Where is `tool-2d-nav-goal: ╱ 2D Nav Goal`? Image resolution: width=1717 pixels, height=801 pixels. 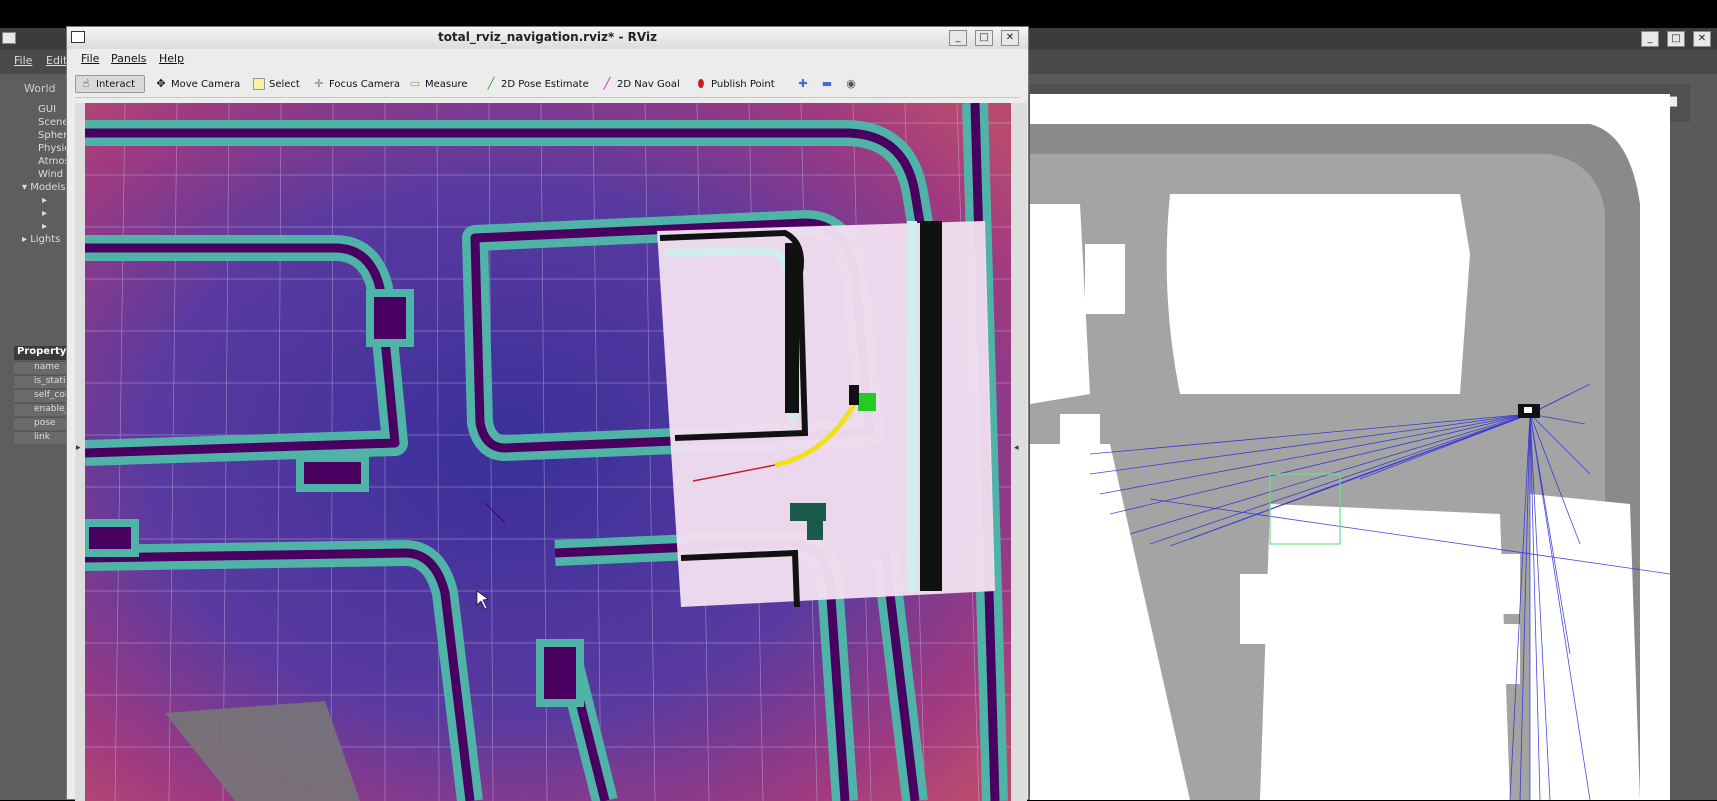
tool-2d-nav-goal: ╱ 2D Nav Goal is located at coordinates (640, 84).